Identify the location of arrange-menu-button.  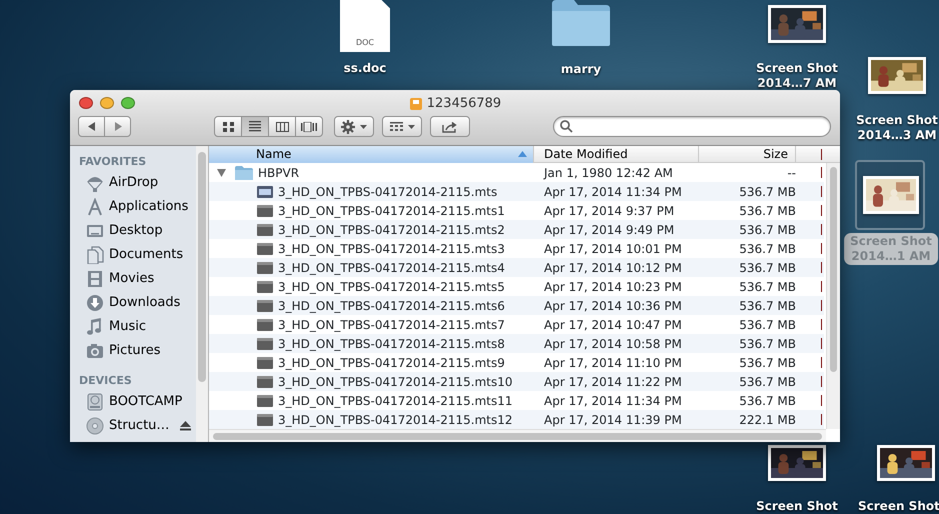
(402, 126).